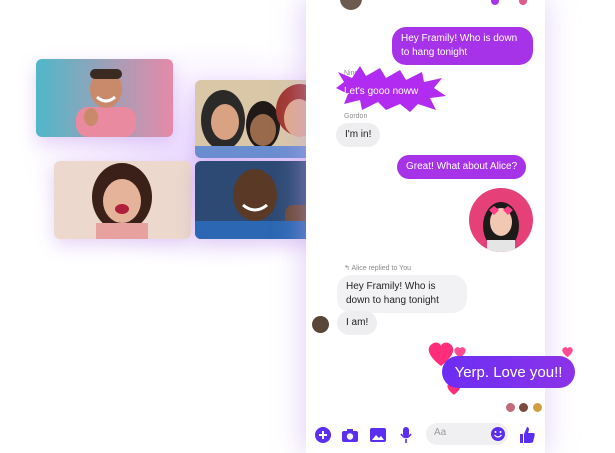  I want to click on reply-indicator: ↰ Alice replied to You, so click(377, 268).